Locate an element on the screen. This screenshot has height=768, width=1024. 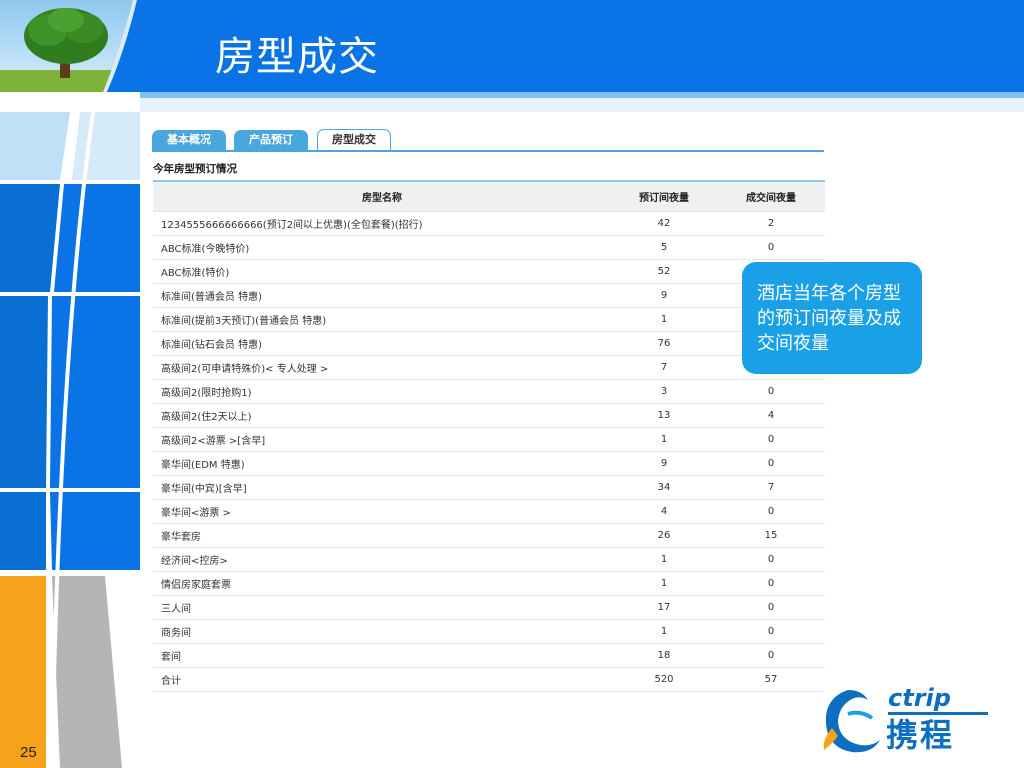
header-deal-nights: 成交间夜量 is located at coordinates (771, 196).